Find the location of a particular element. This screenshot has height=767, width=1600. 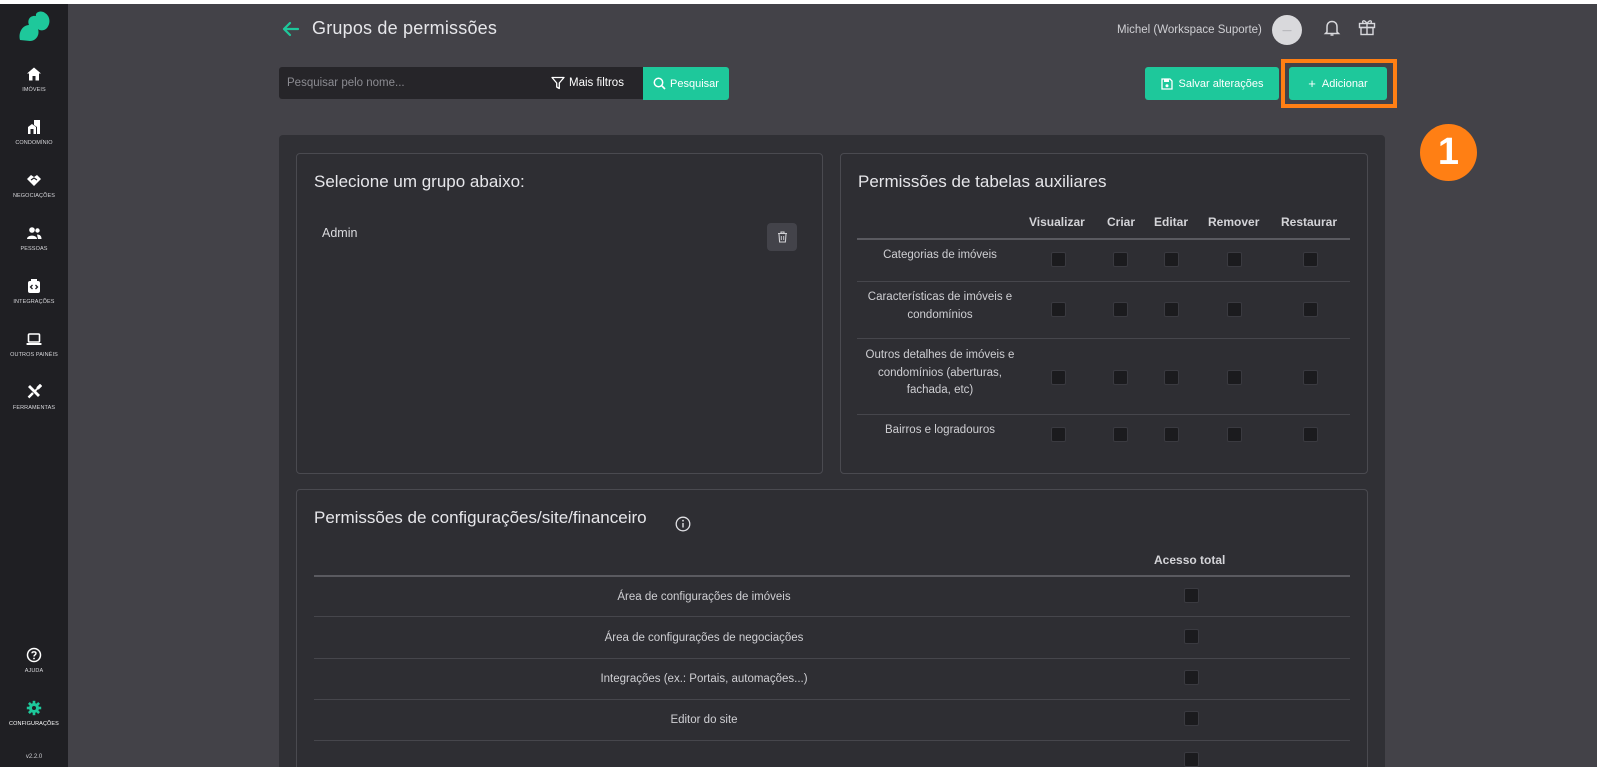

sidebar-item-label: PESSOAS is located at coordinates (34, 249).